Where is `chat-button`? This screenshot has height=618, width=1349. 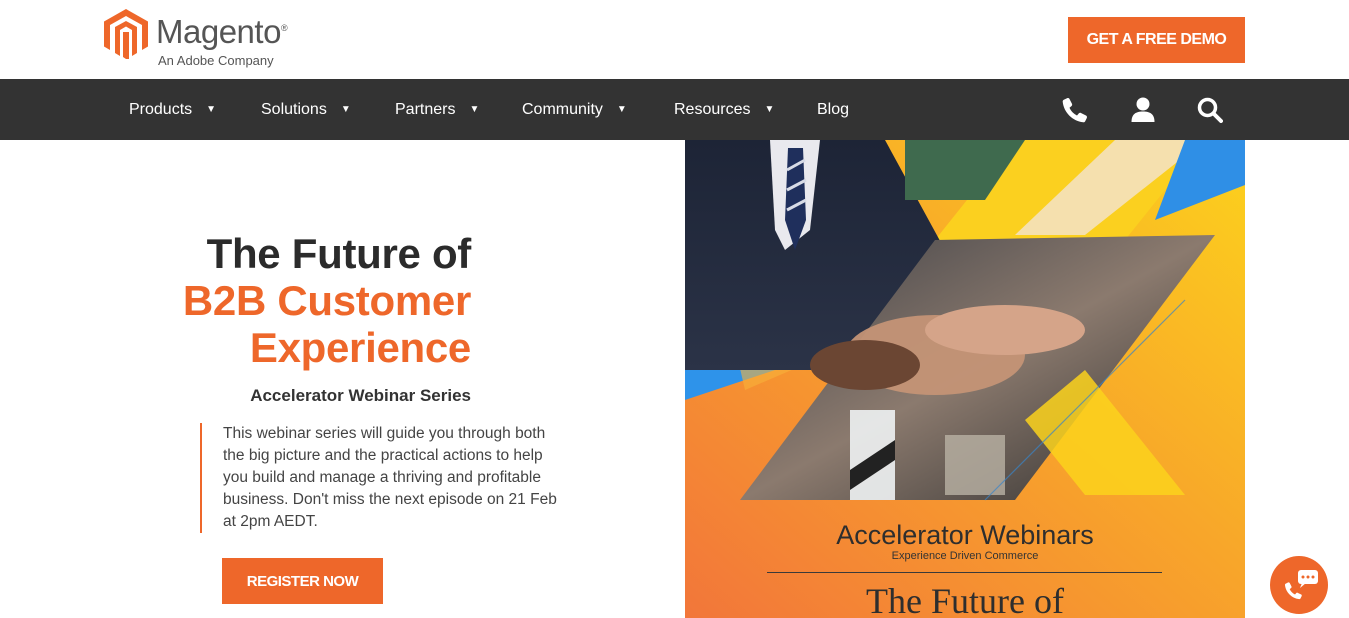
chat-button is located at coordinates (1299, 585).